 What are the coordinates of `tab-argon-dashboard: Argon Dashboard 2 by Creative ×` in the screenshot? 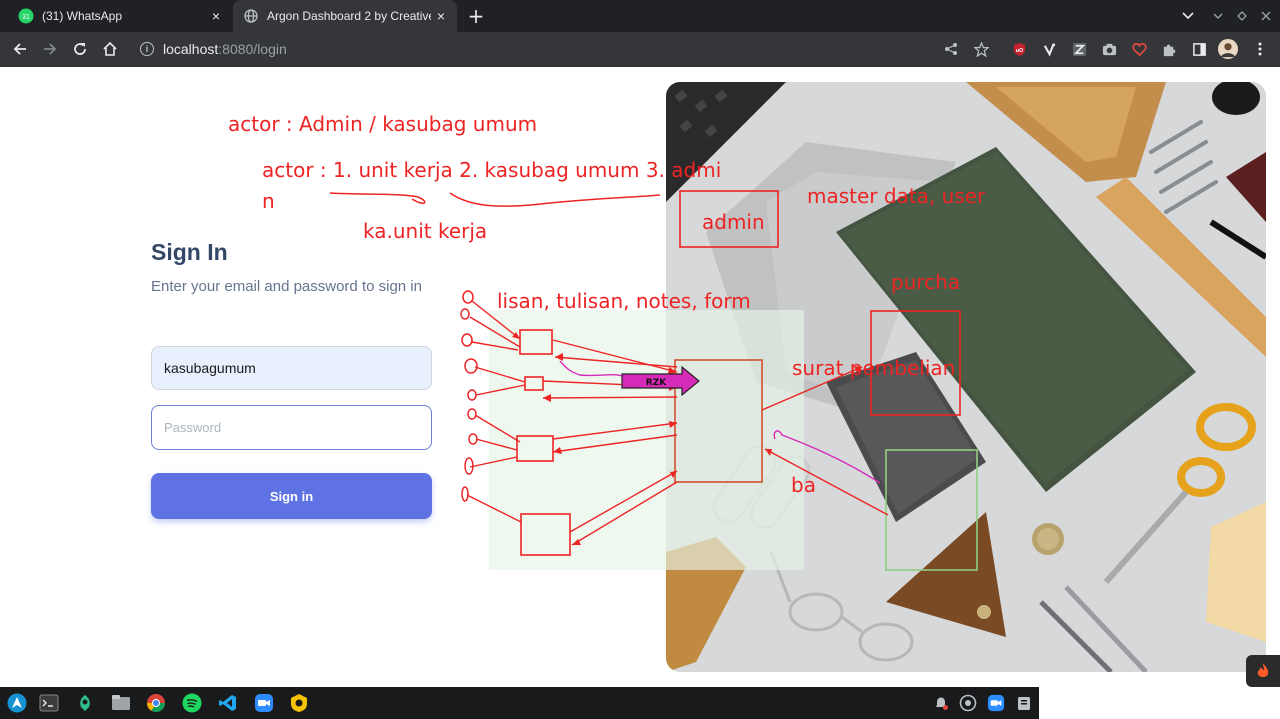 It's located at (345, 16).